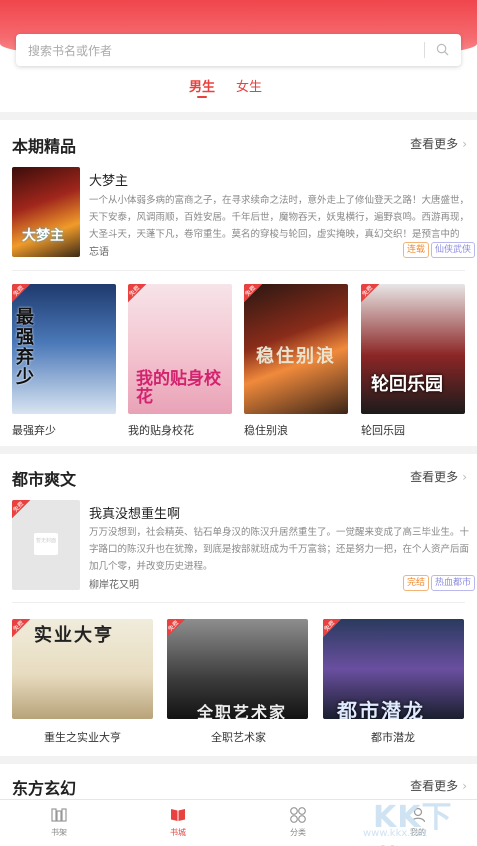 This screenshot has height=846, width=477. What do you see at coordinates (298, 832) in the screenshot?
I see `nav-label: 分类` at bounding box center [298, 832].